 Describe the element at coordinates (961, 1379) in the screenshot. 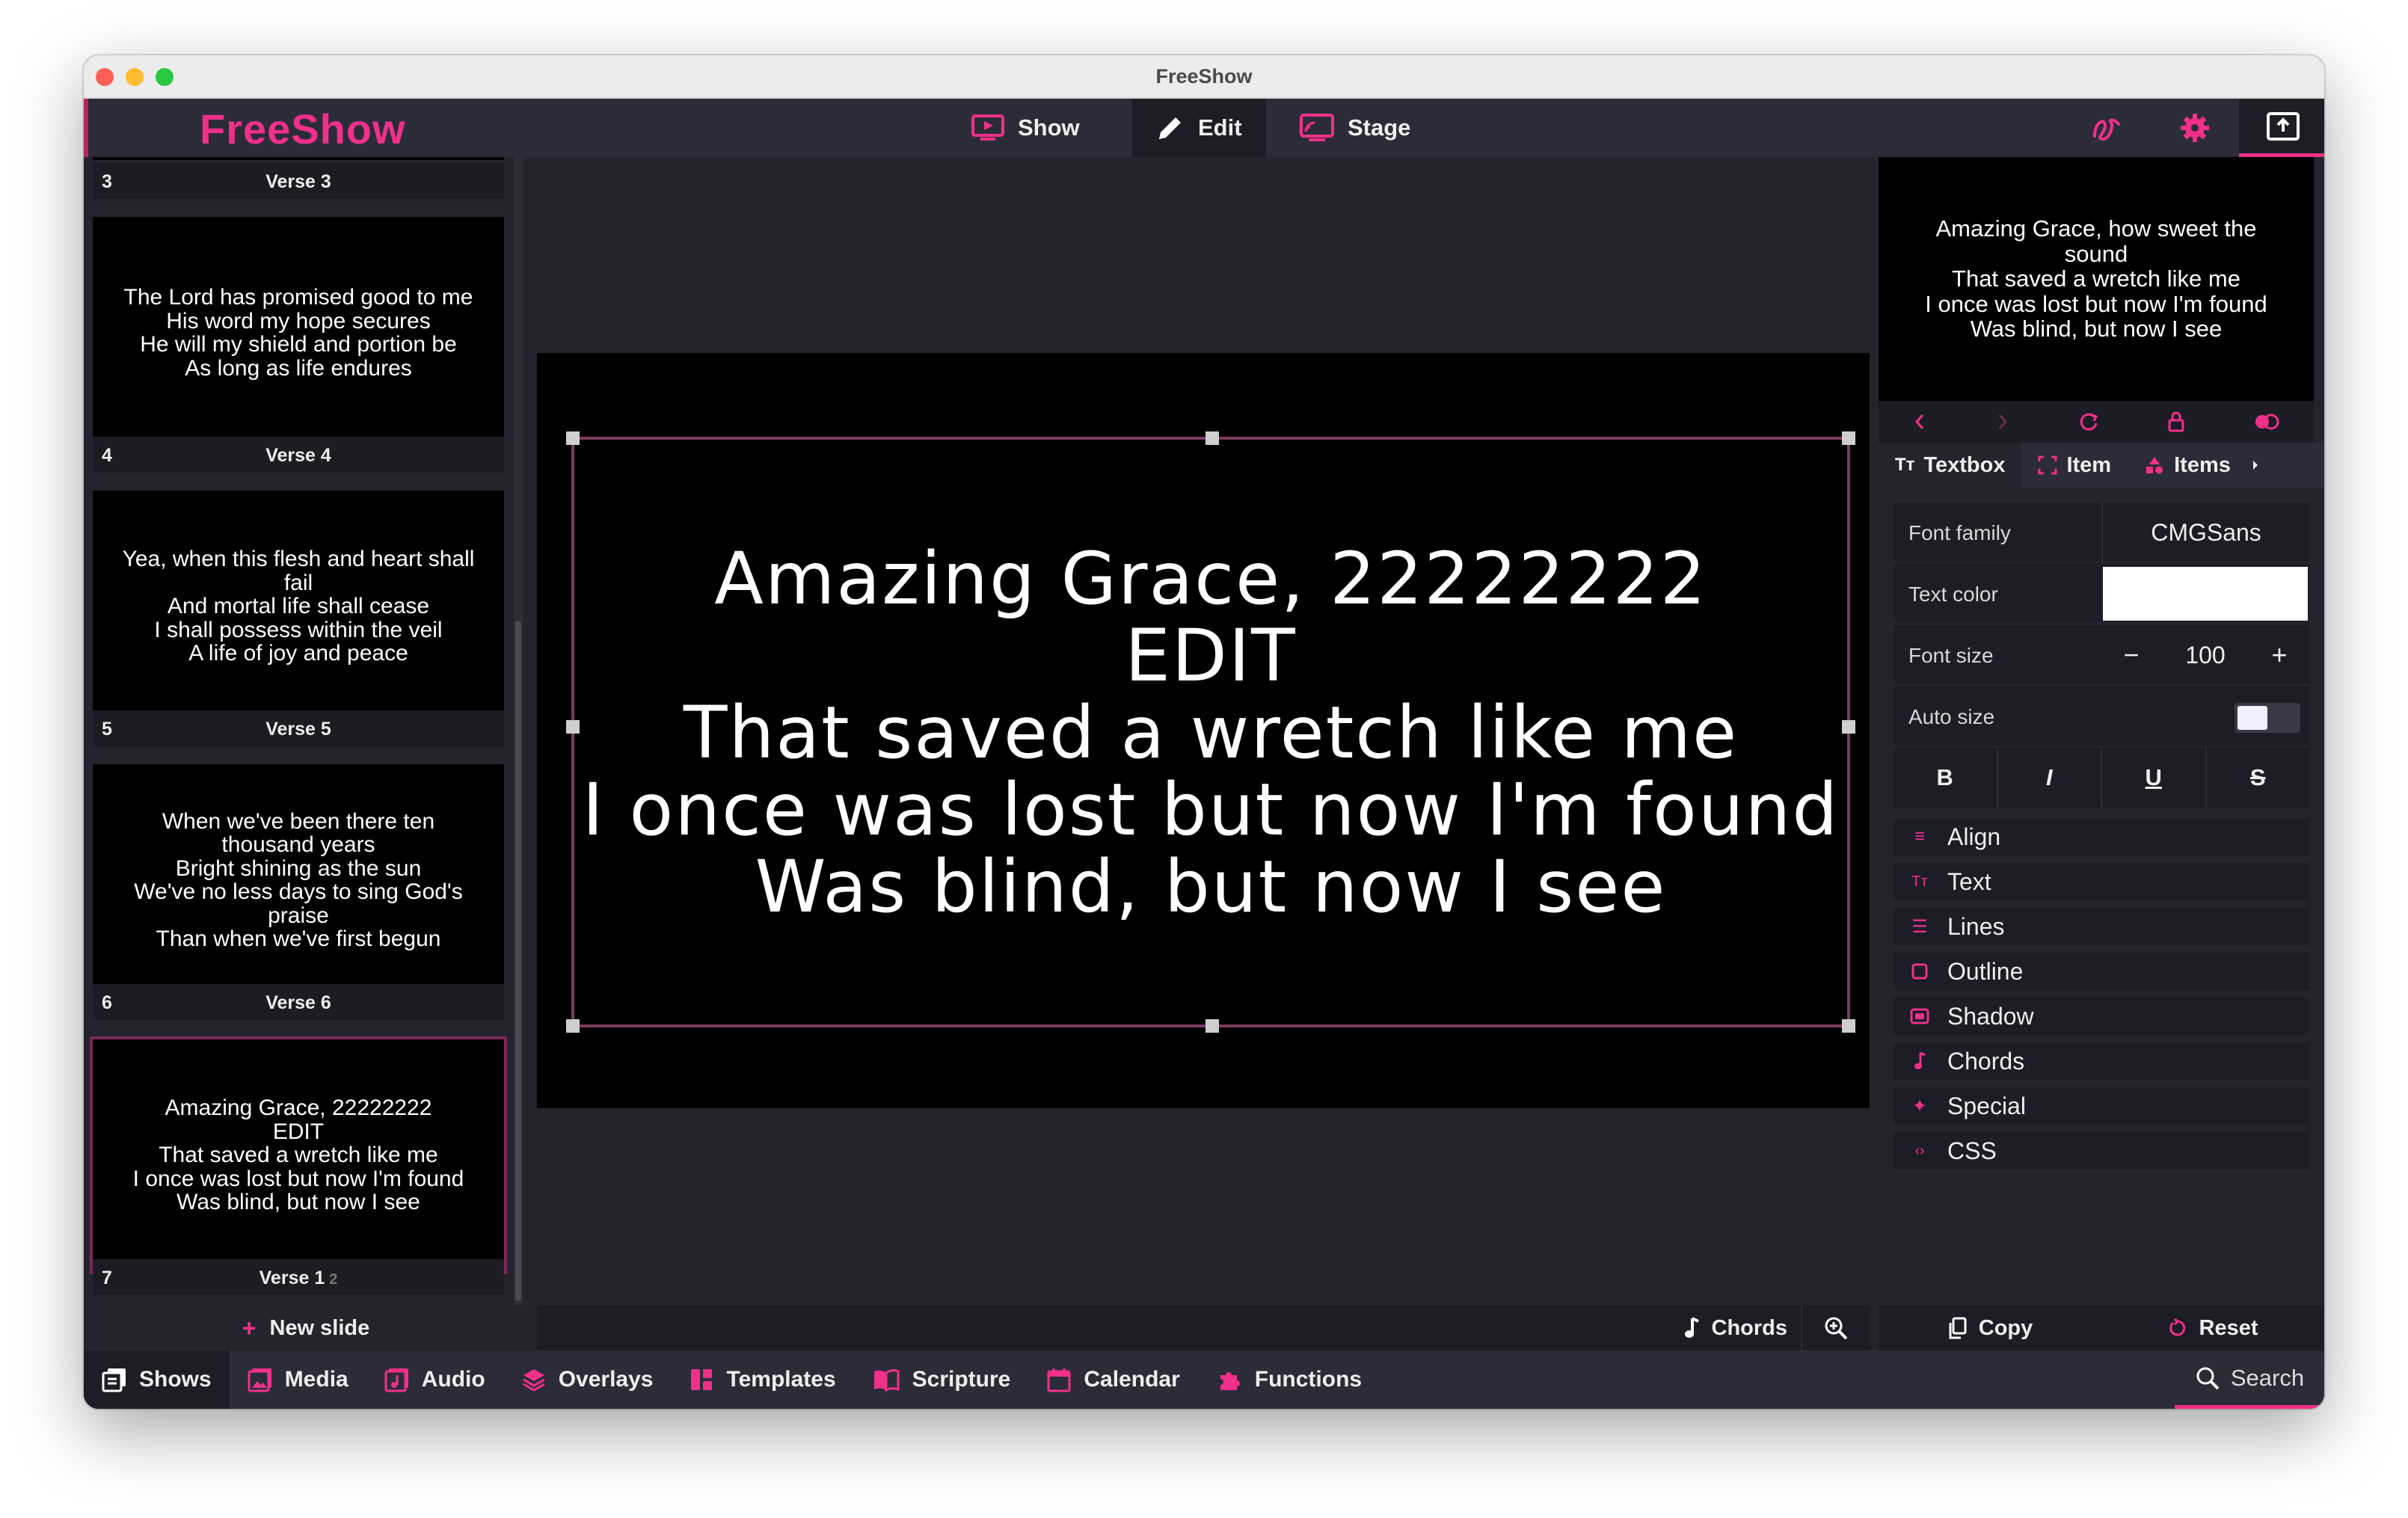

I see `tab-scripture-label: Scripture` at that location.